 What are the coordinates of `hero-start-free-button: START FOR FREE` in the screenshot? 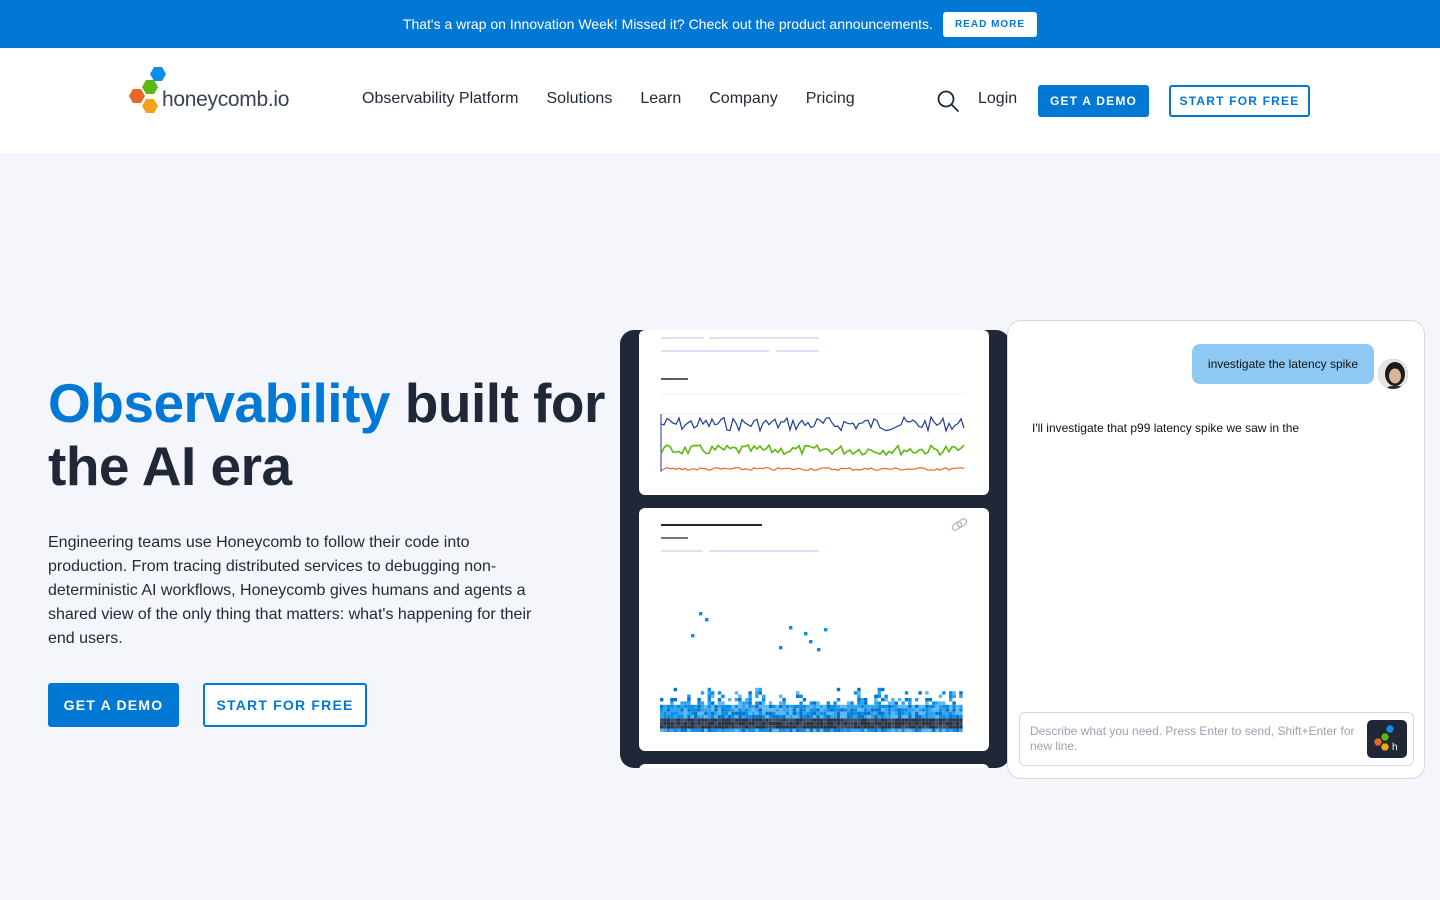 It's located at (285, 705).